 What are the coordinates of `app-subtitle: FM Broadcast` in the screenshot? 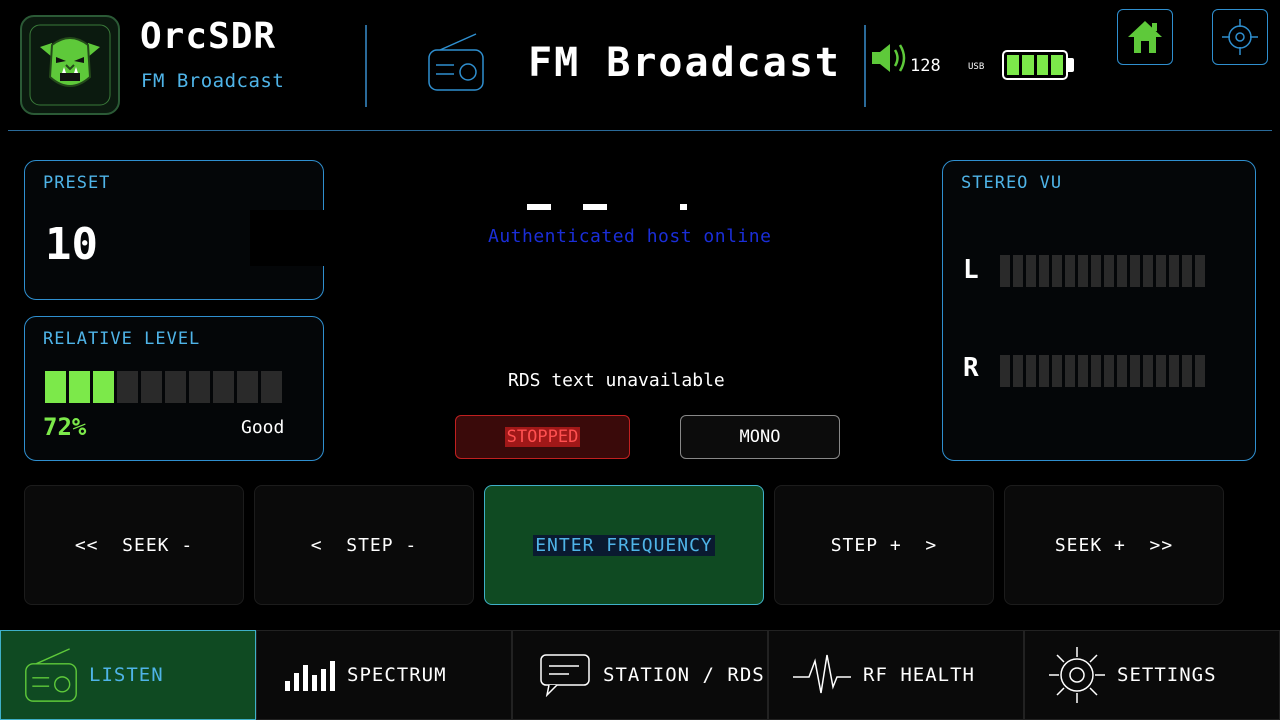 It's located at (213, 81).